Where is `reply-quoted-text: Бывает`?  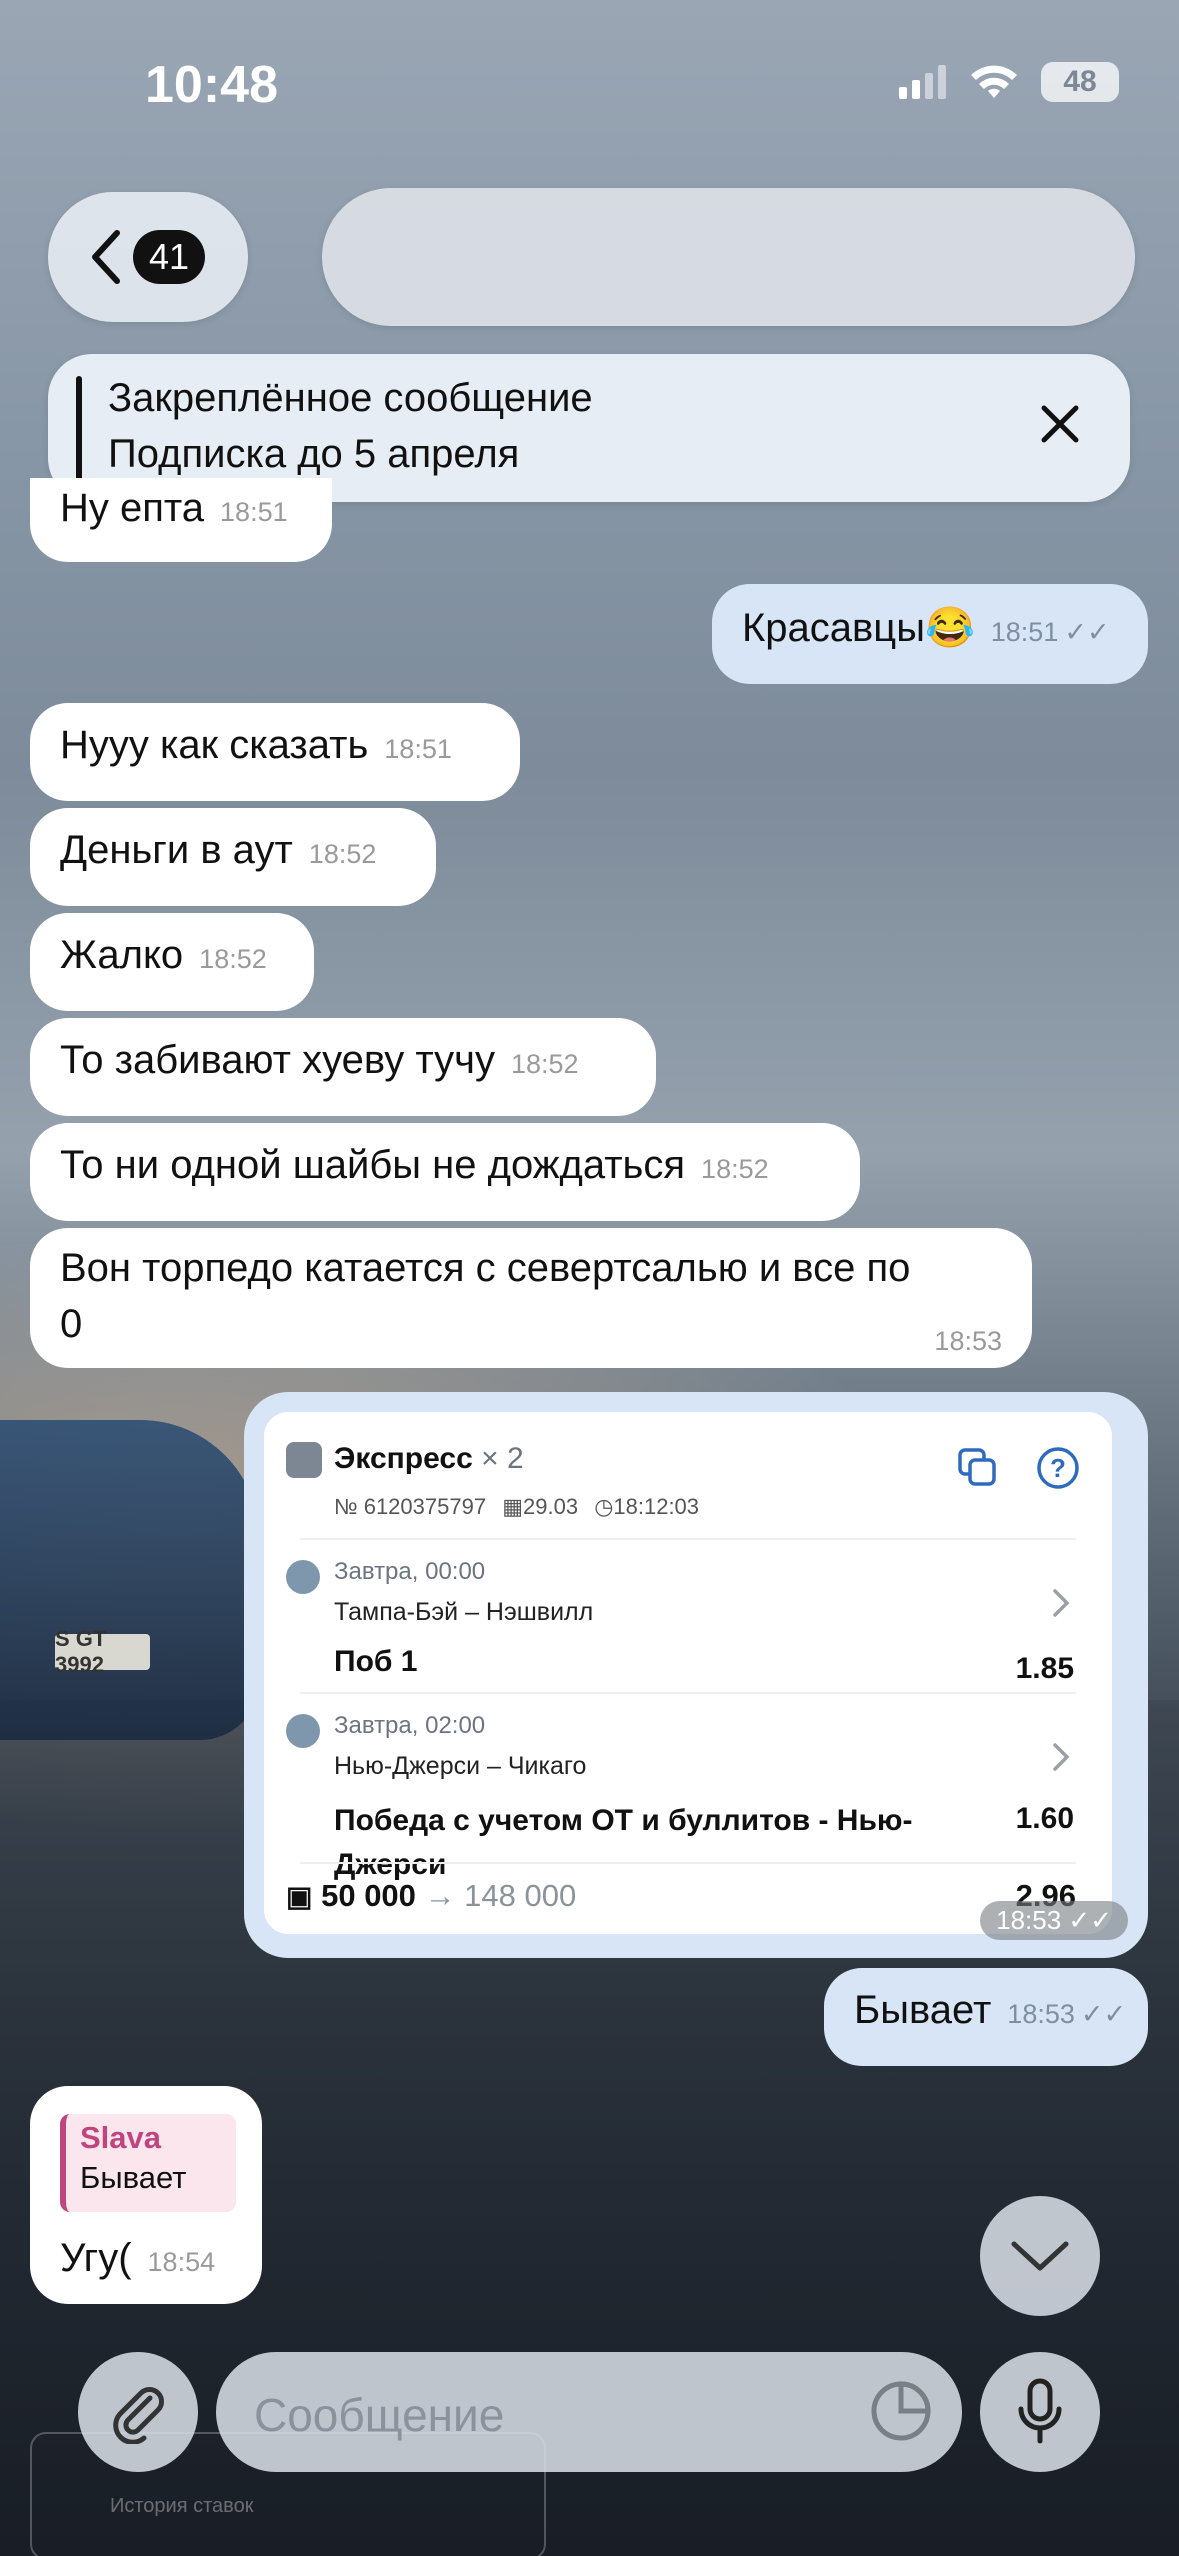 reply-quoted-text: Бывает is located at coordinates (133, 2177).